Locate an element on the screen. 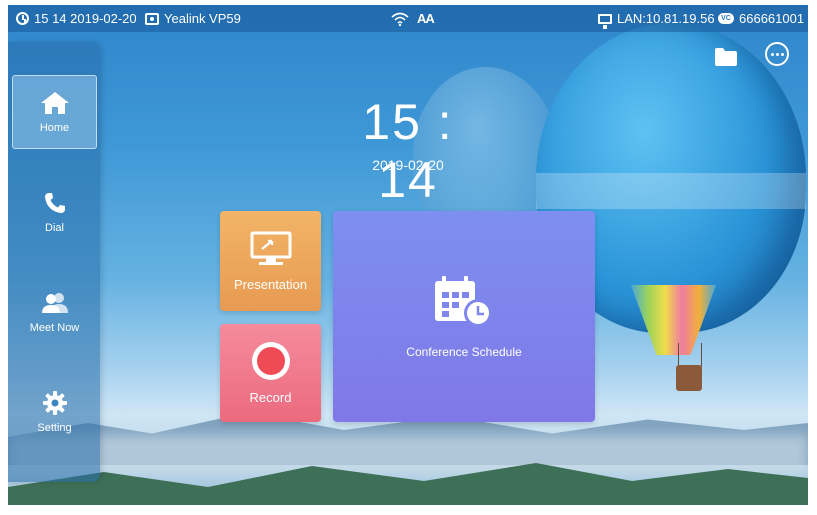 The height and width of the screenshot is (515, 817). vc-icon: VC is located at coordinates (726, 18).